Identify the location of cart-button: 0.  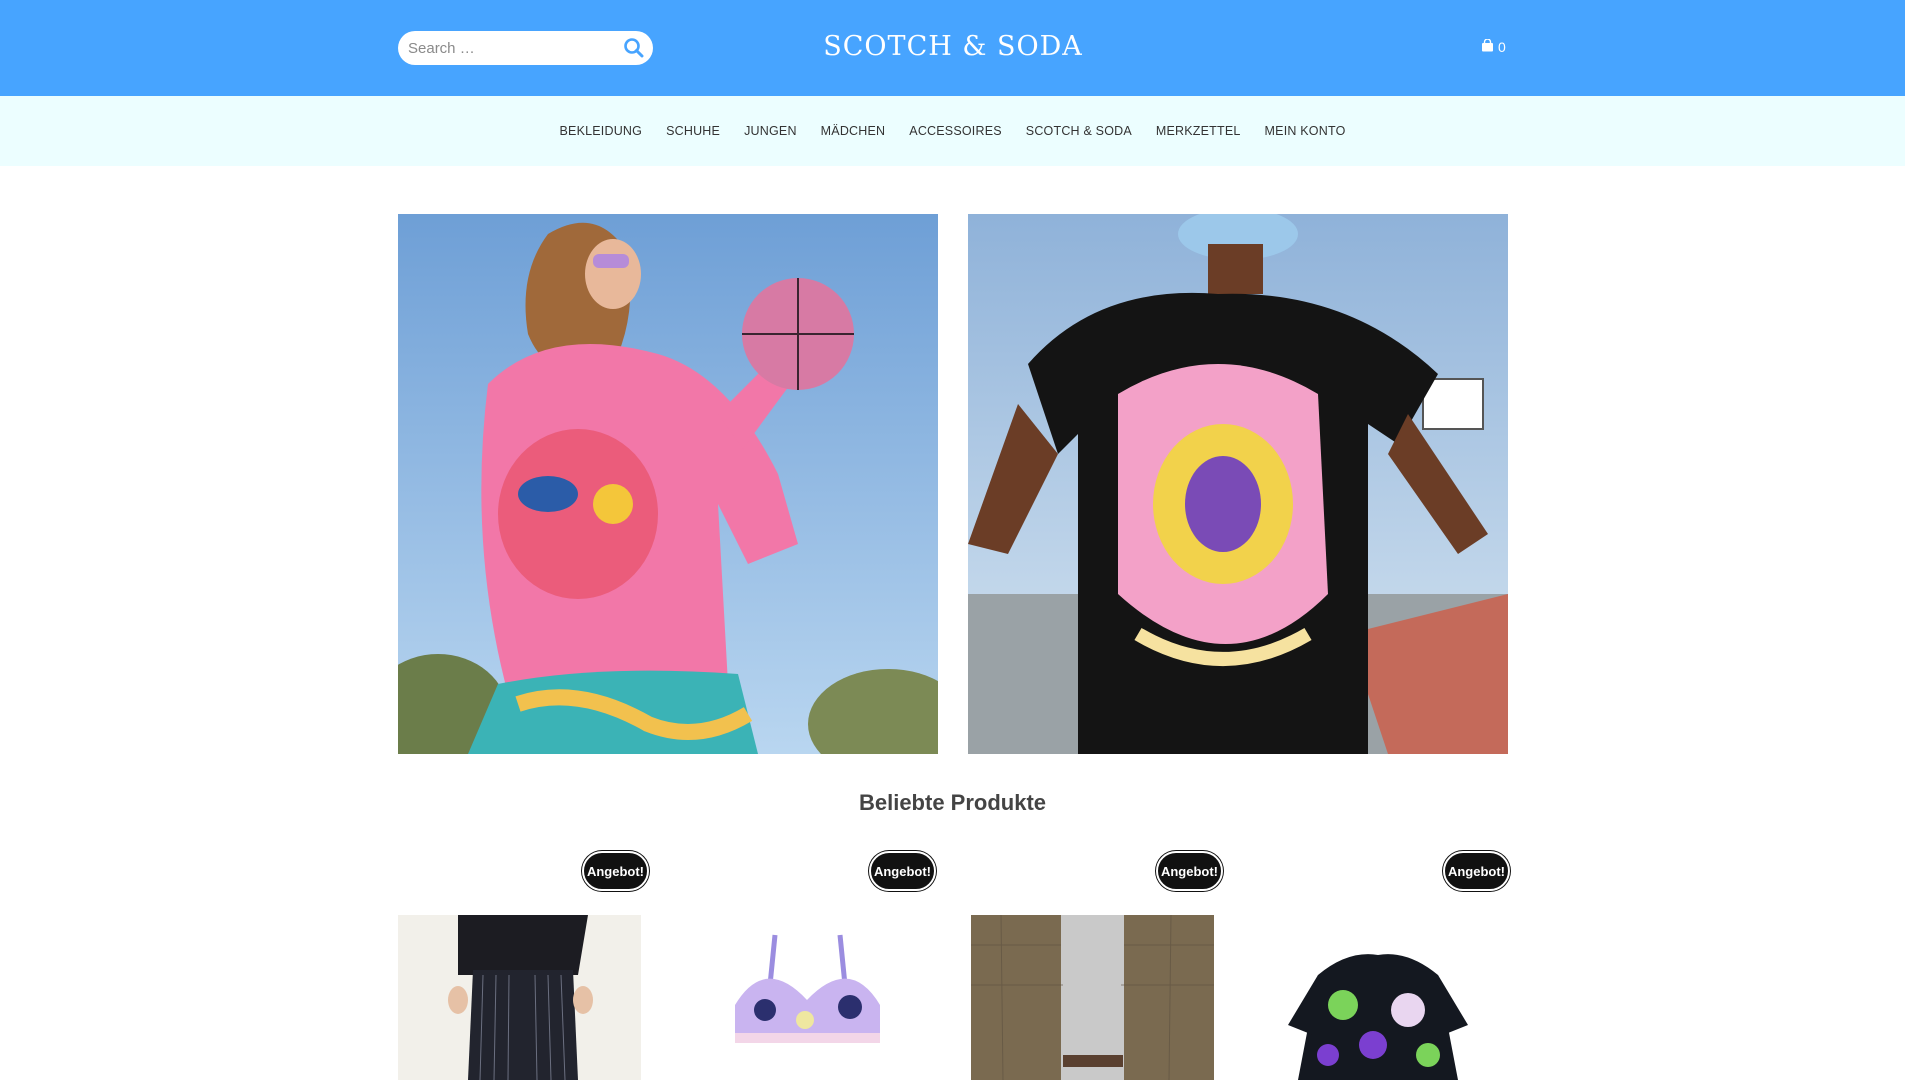
(1493, 46).